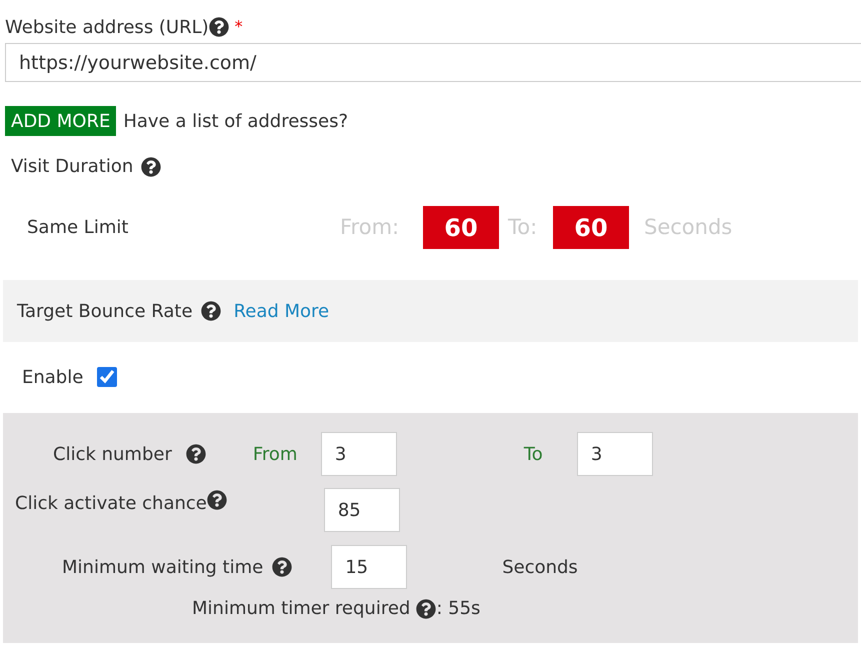 The height and width of the screenshot is (645, 861). What do you see at coordinates (369, 567) in the screenshot?
I see `waiting-time-input: 15` at bounding box center [369, 567].